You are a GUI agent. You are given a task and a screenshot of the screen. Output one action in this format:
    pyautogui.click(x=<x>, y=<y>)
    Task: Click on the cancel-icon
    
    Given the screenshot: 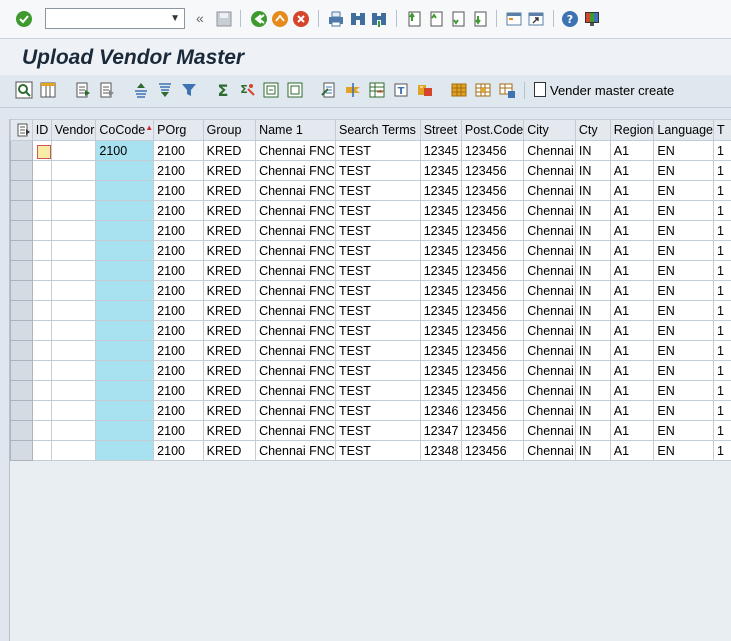 What is the action you would take?
    pyautogui.click(x=301, y=19)
    